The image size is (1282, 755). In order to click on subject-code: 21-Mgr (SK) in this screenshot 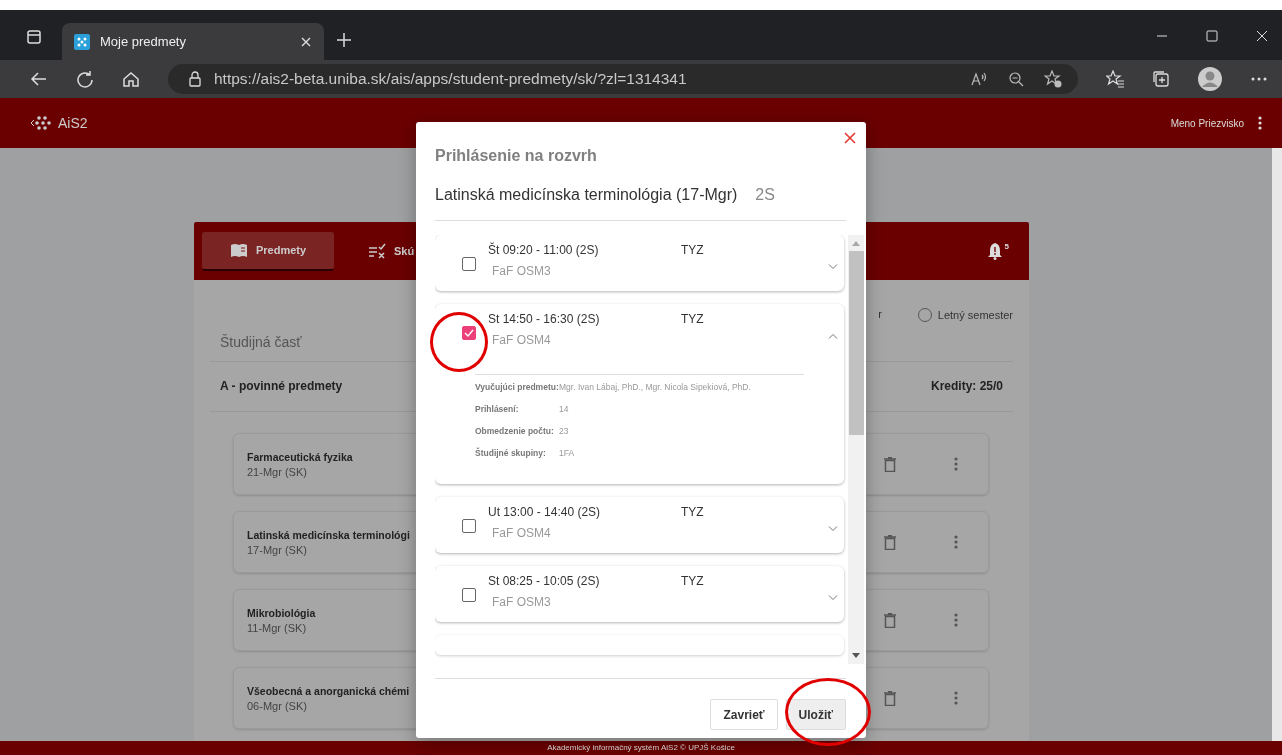, I will do `click(277, 471)`.